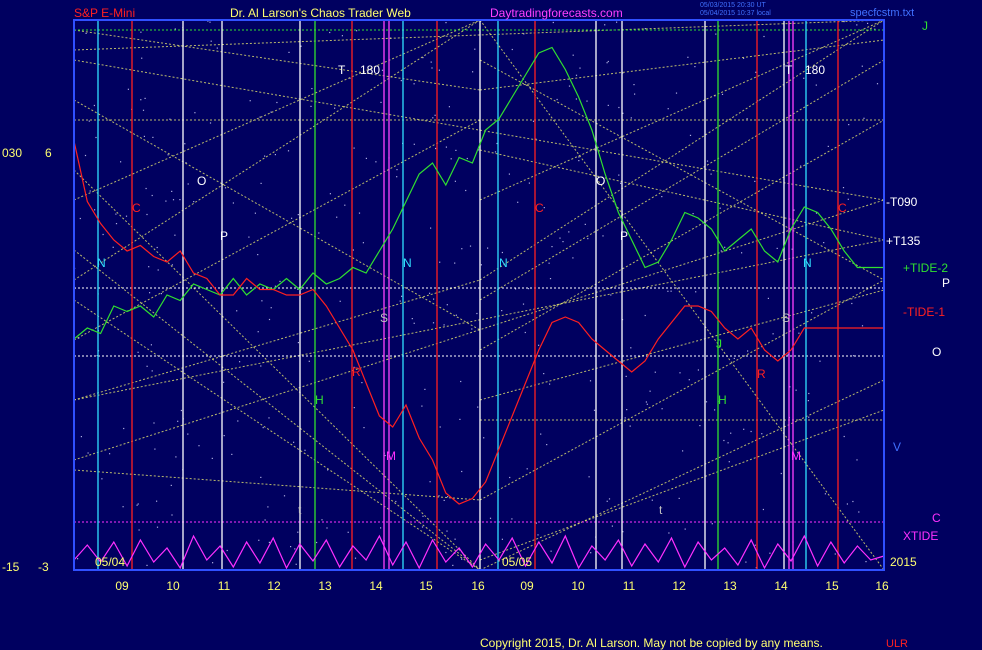  Describe the element at coordinates (936, 352) in the screenshot. I see `right-label: O` at that location.